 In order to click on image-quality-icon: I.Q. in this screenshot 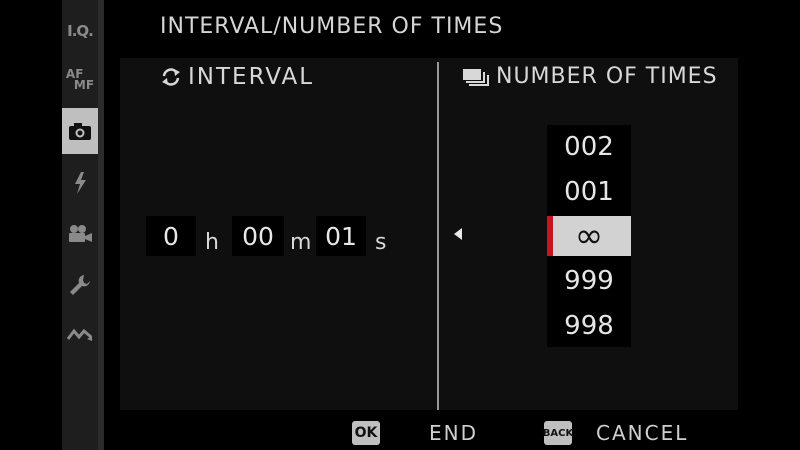, I will do `click(80, 31)`.